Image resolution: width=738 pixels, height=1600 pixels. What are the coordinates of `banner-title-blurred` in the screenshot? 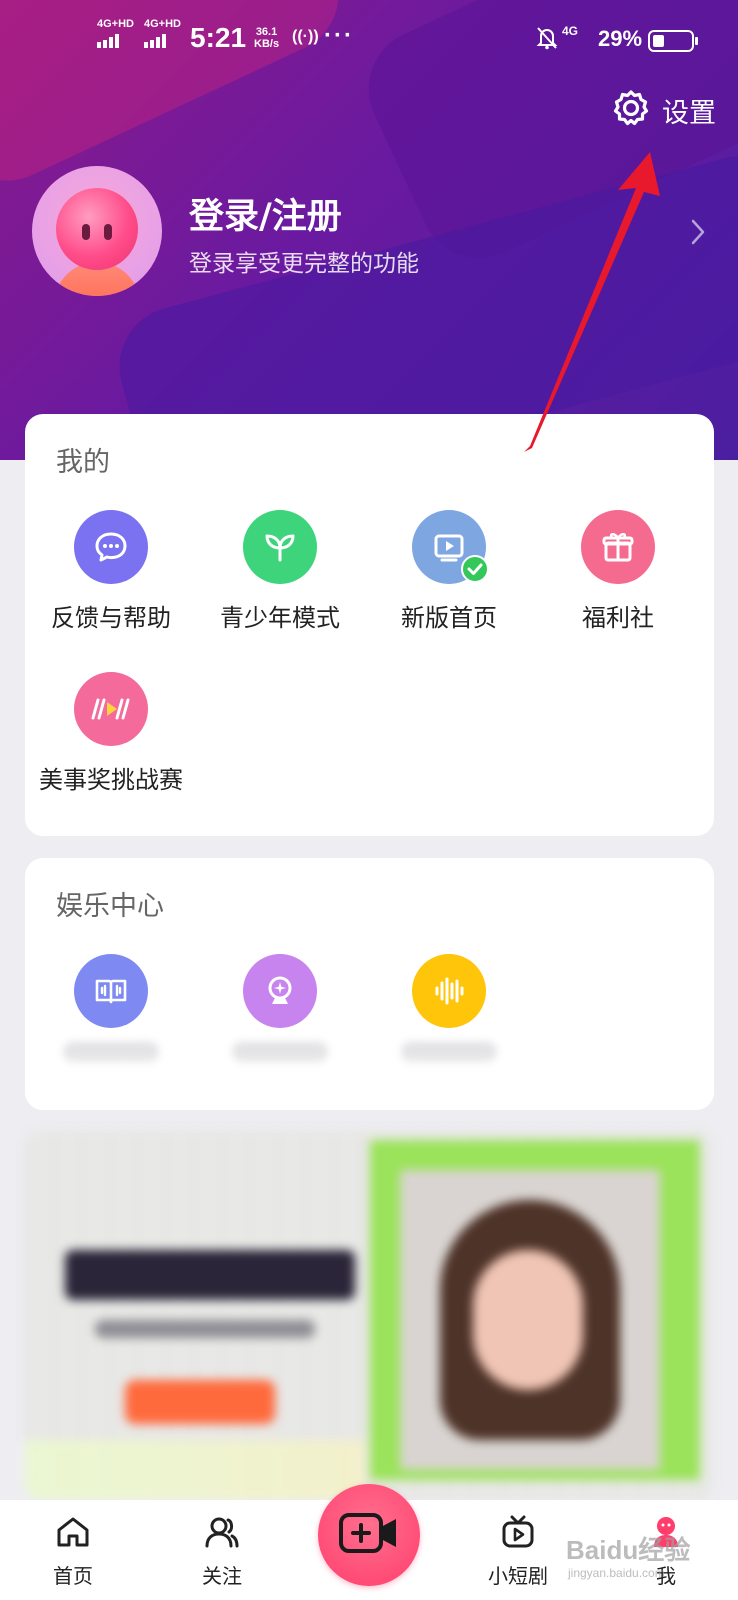 It's located at (210, 1275).